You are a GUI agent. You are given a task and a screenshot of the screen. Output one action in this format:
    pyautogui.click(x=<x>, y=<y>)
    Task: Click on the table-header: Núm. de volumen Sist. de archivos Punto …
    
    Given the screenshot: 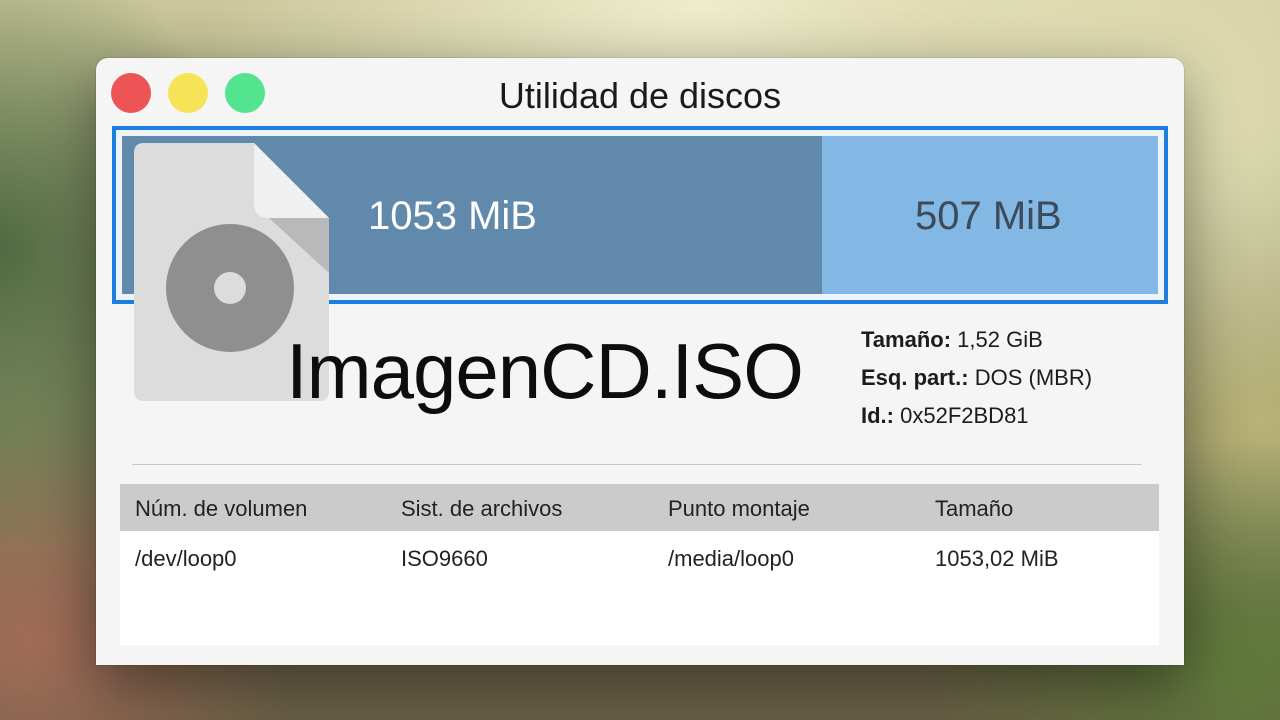 What is the action you would take?
    pyautogui.click(x=639, y=507)
    